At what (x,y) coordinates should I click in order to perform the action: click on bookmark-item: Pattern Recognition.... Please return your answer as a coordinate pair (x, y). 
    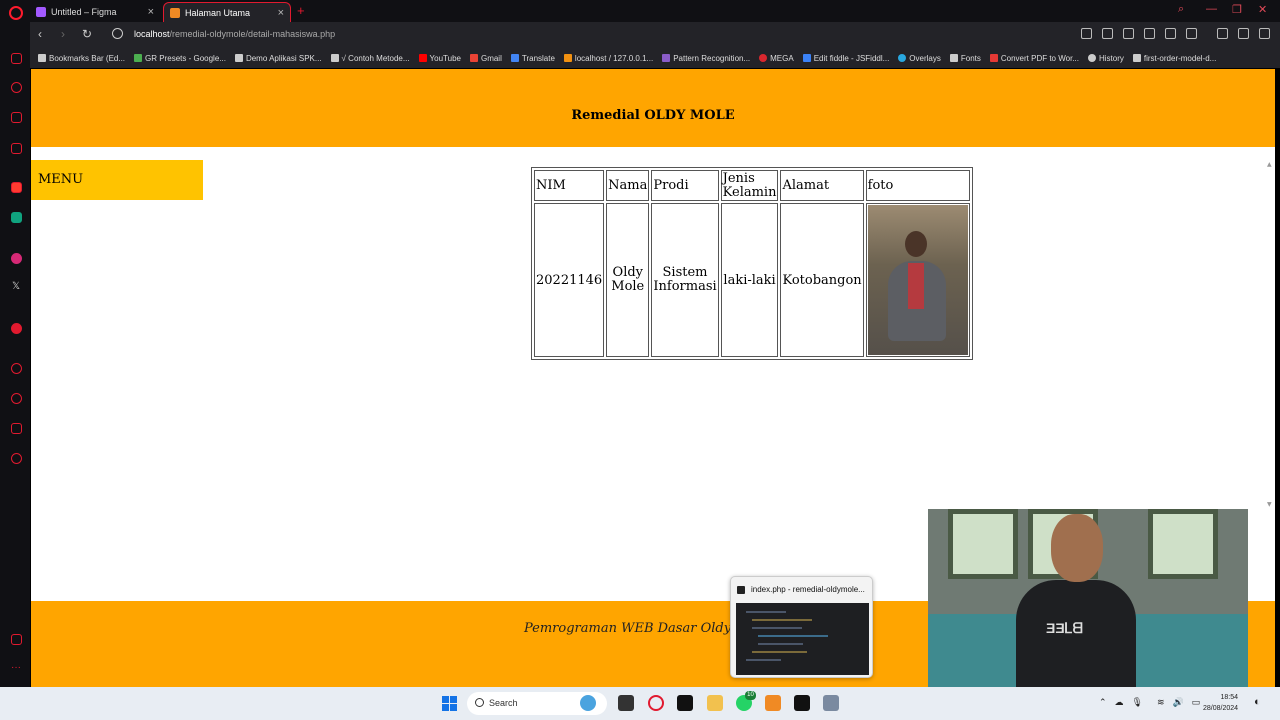
    Looking at the image, I should click on (706, 58).